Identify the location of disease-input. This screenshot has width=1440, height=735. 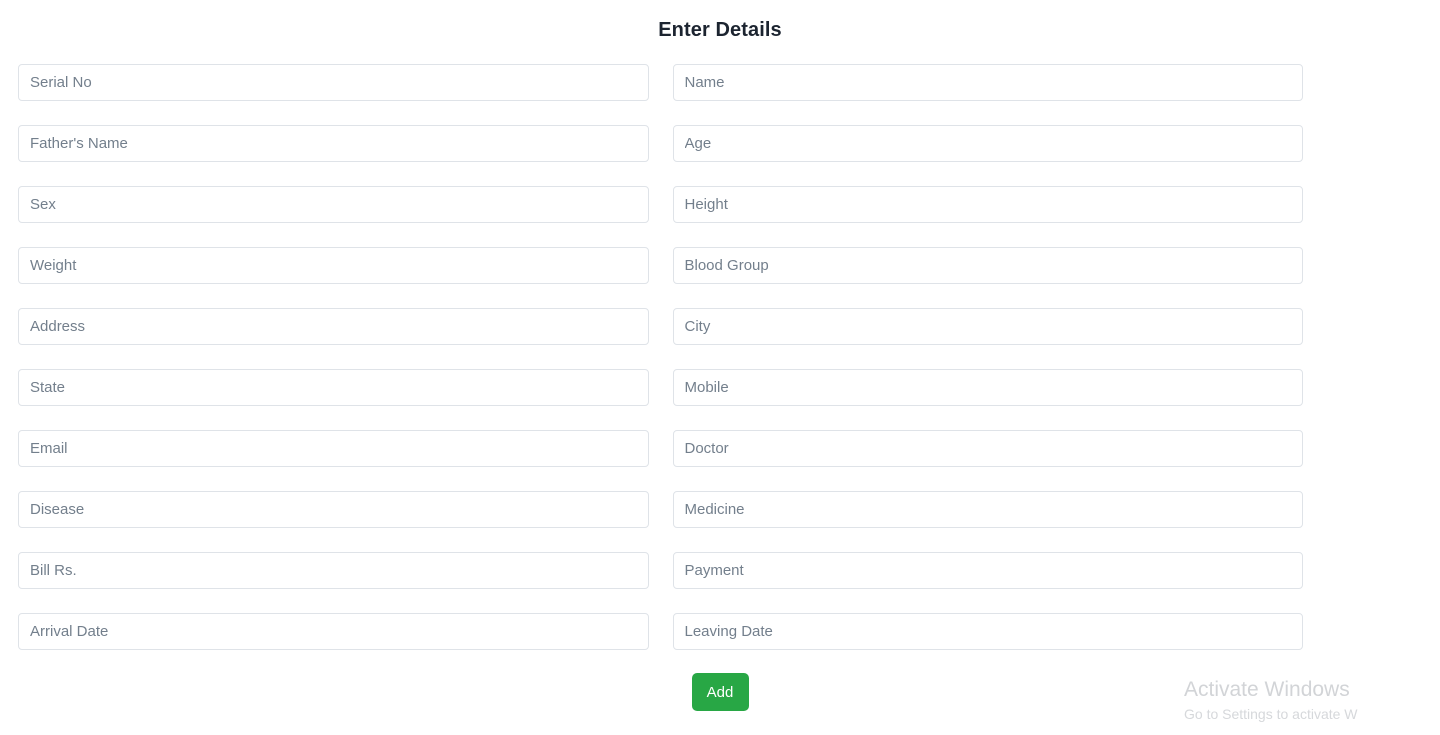
(333, 509).